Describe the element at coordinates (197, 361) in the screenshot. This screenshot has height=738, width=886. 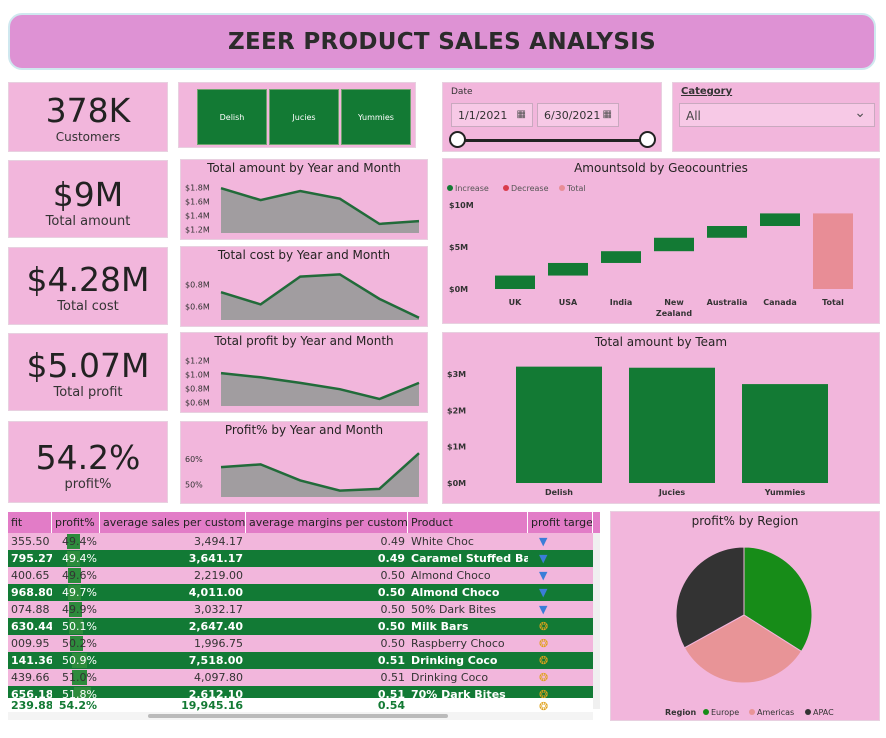
I see `y-tick-label: $1.2M` at that location.